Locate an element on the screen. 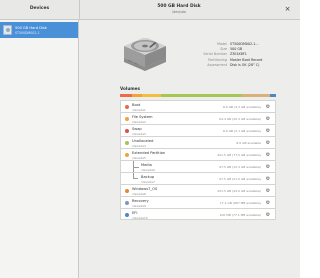 This screenshot has height=278, width=320. volume-name: Media is located at coordinates (146, 165).